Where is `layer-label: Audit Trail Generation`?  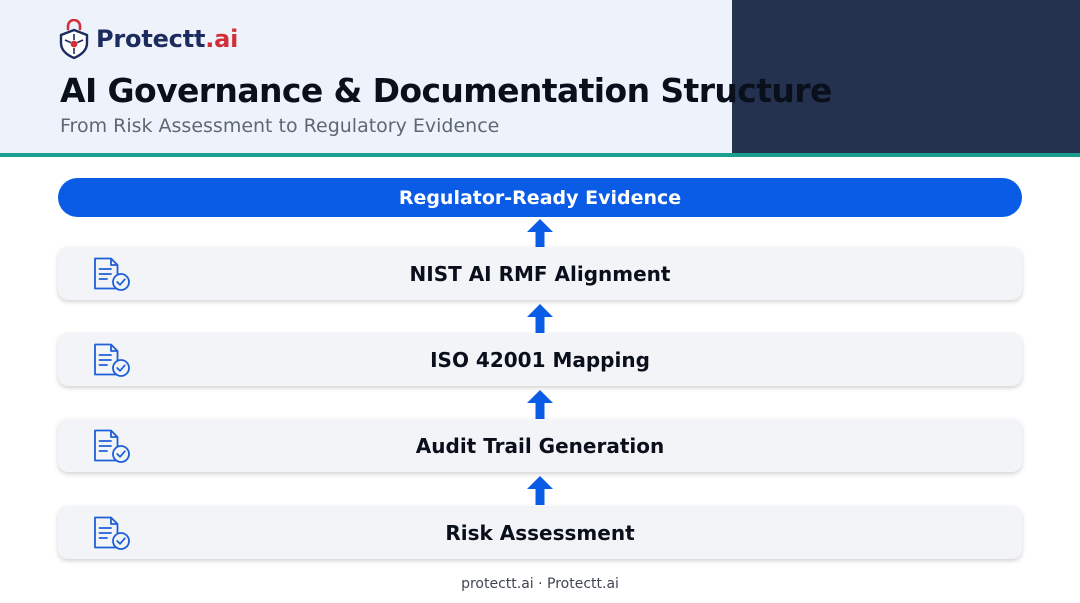 layer-label: Audit Trail Generation is located at coordinates (540, 445).